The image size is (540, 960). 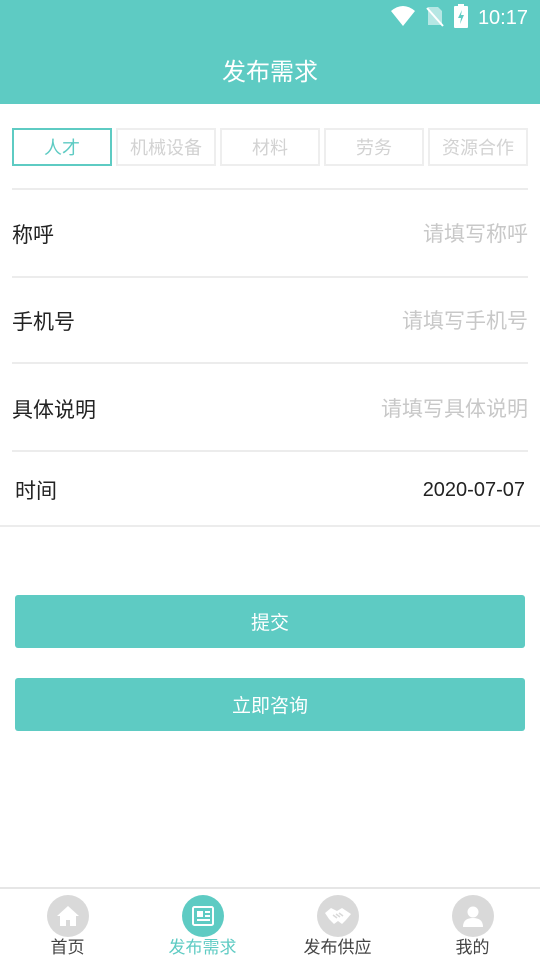 I want to click on category-tabs: 人才 机械设备 材料 劳务 资源合作, so click(x=270, y=147).